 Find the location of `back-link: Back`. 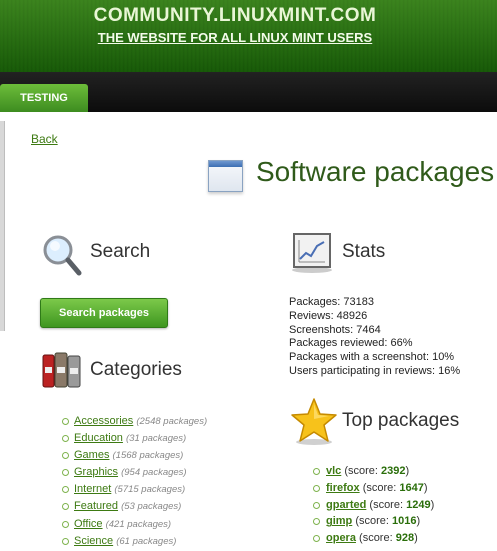

back-link: Back is located at coordinates (44, 139).